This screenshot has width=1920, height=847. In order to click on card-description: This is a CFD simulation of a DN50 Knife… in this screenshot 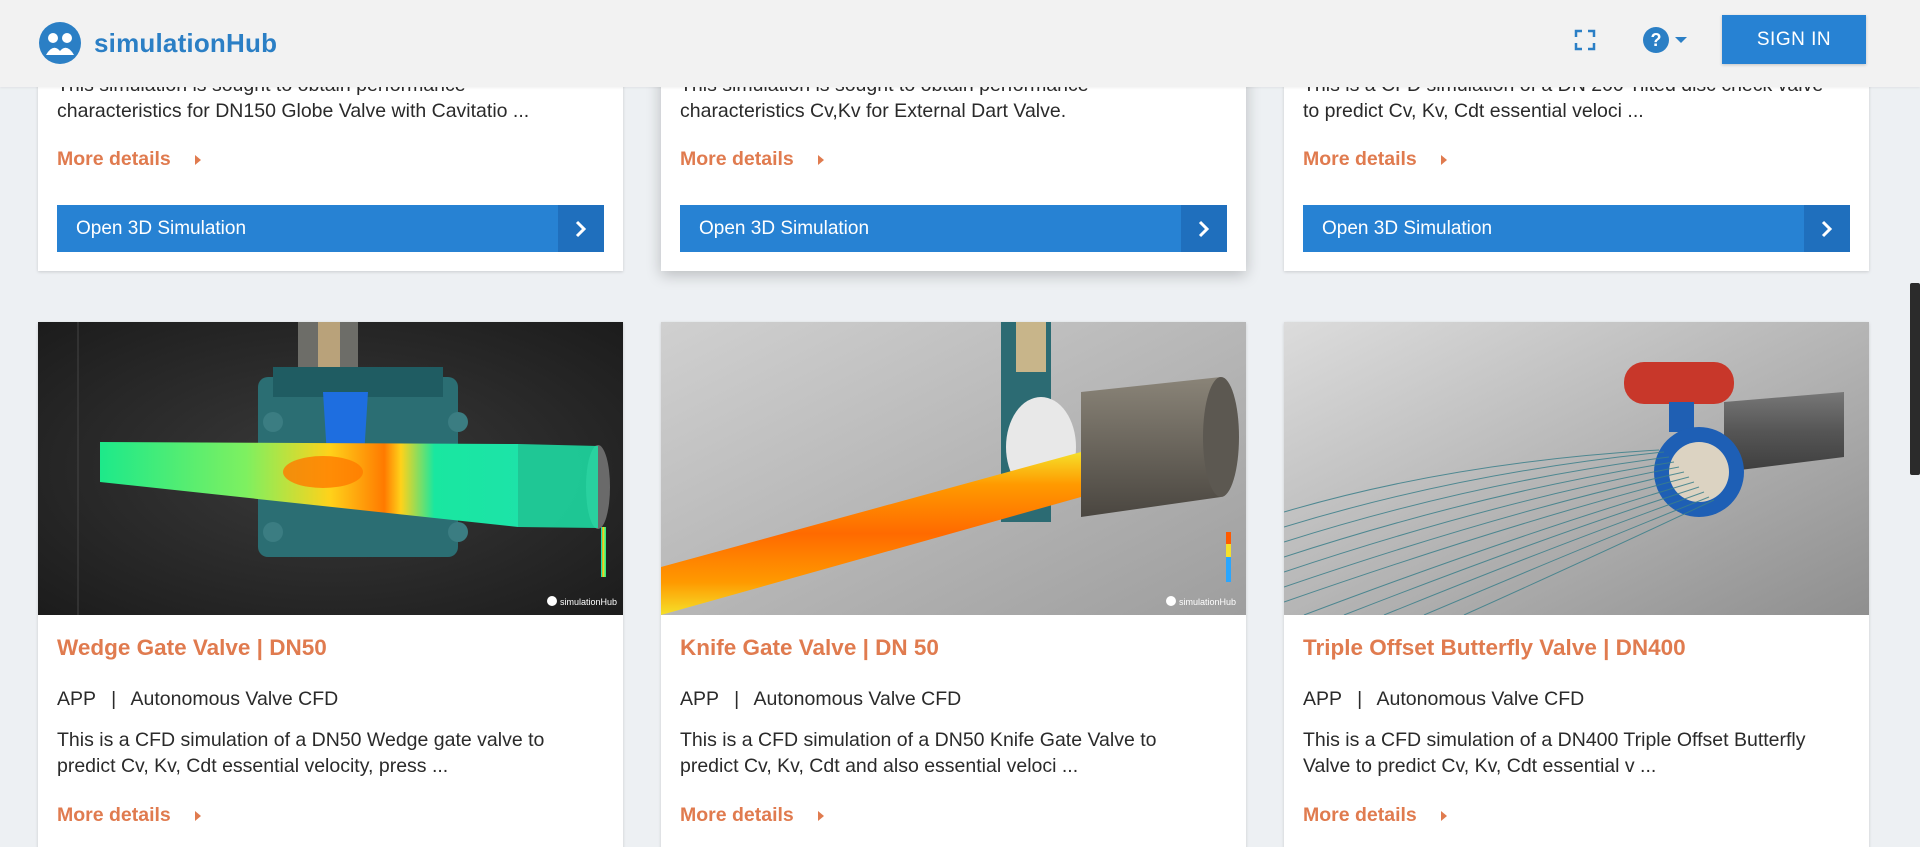, I will do `click(918, 753)`.